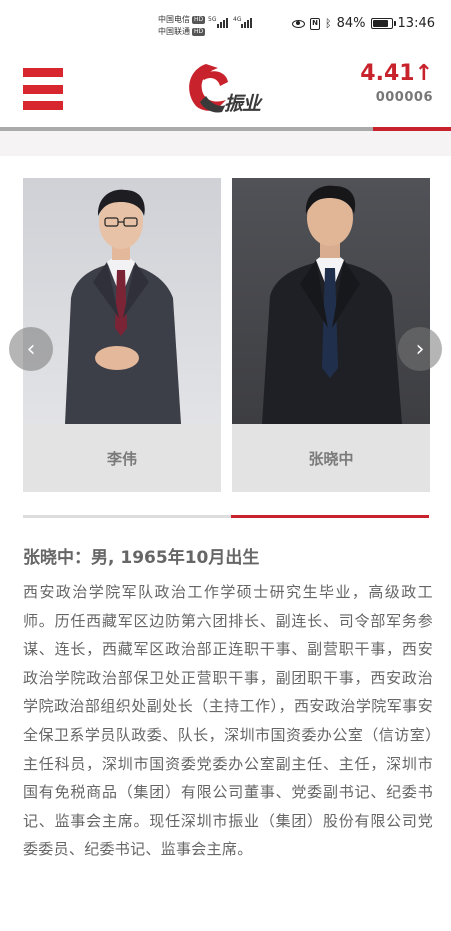 The height and width of the screenshot is (931, 451). I want to click on site-header: 振业 4.41↑ 000006, so click(225, 88).